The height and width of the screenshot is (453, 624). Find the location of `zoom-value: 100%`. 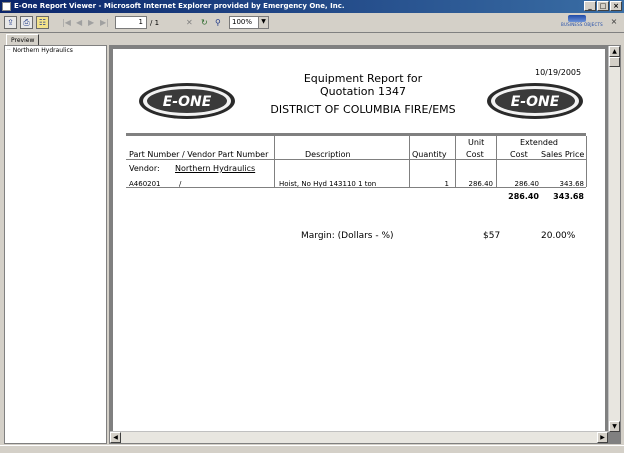

zoom-value: 100% is located at coordinates (242, 22).